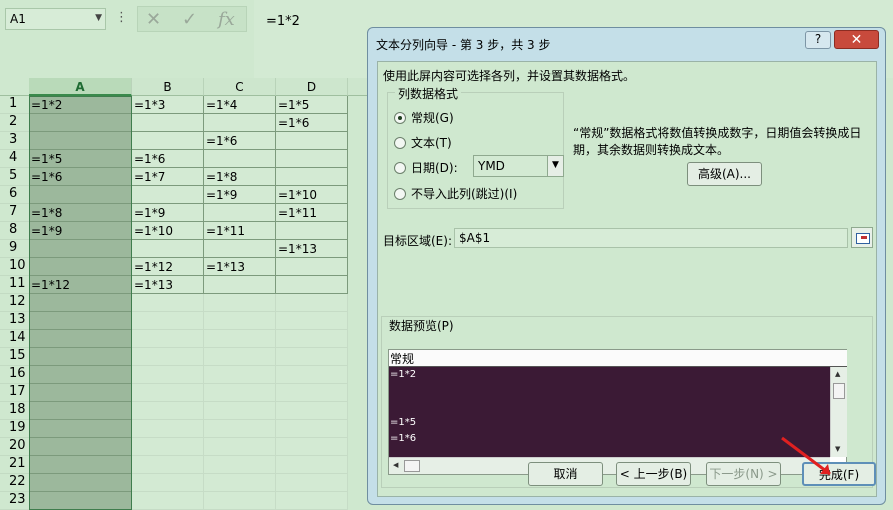 The image size is (893, 510). What do you see at coordinates (14, 195) in the screenshot?
I see `row-header-6: 6` at bounding box center [14, 195].